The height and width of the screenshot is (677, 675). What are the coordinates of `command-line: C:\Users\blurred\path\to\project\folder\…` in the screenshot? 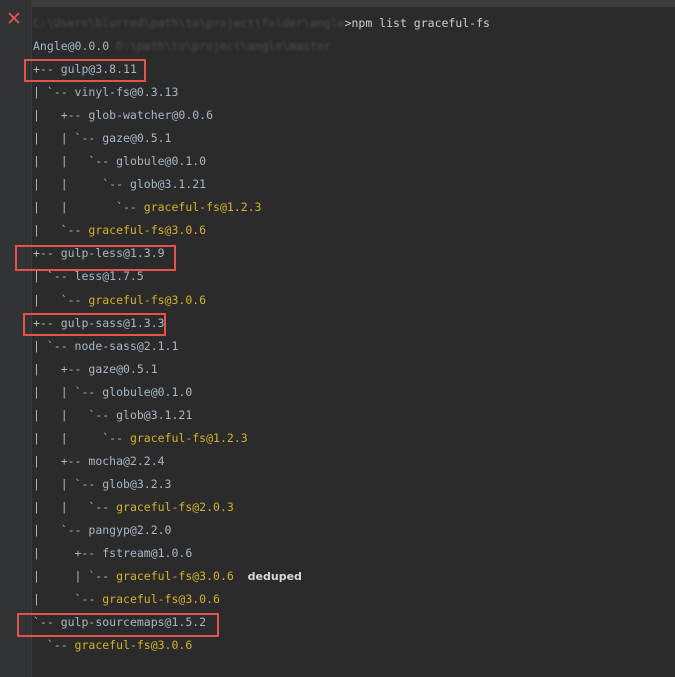 It's located at (261, 23).